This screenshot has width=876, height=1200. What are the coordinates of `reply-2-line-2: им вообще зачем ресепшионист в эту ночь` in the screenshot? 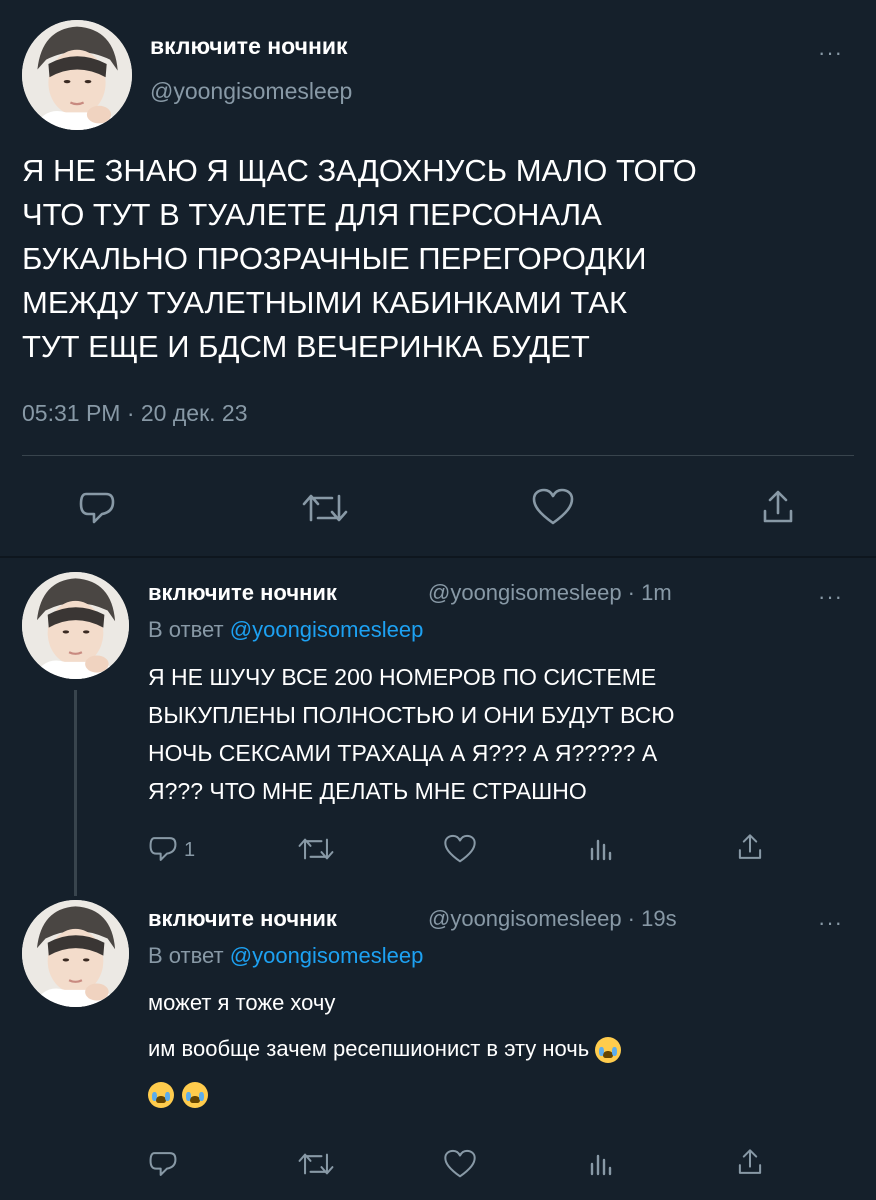 It's located at (369, 1048).